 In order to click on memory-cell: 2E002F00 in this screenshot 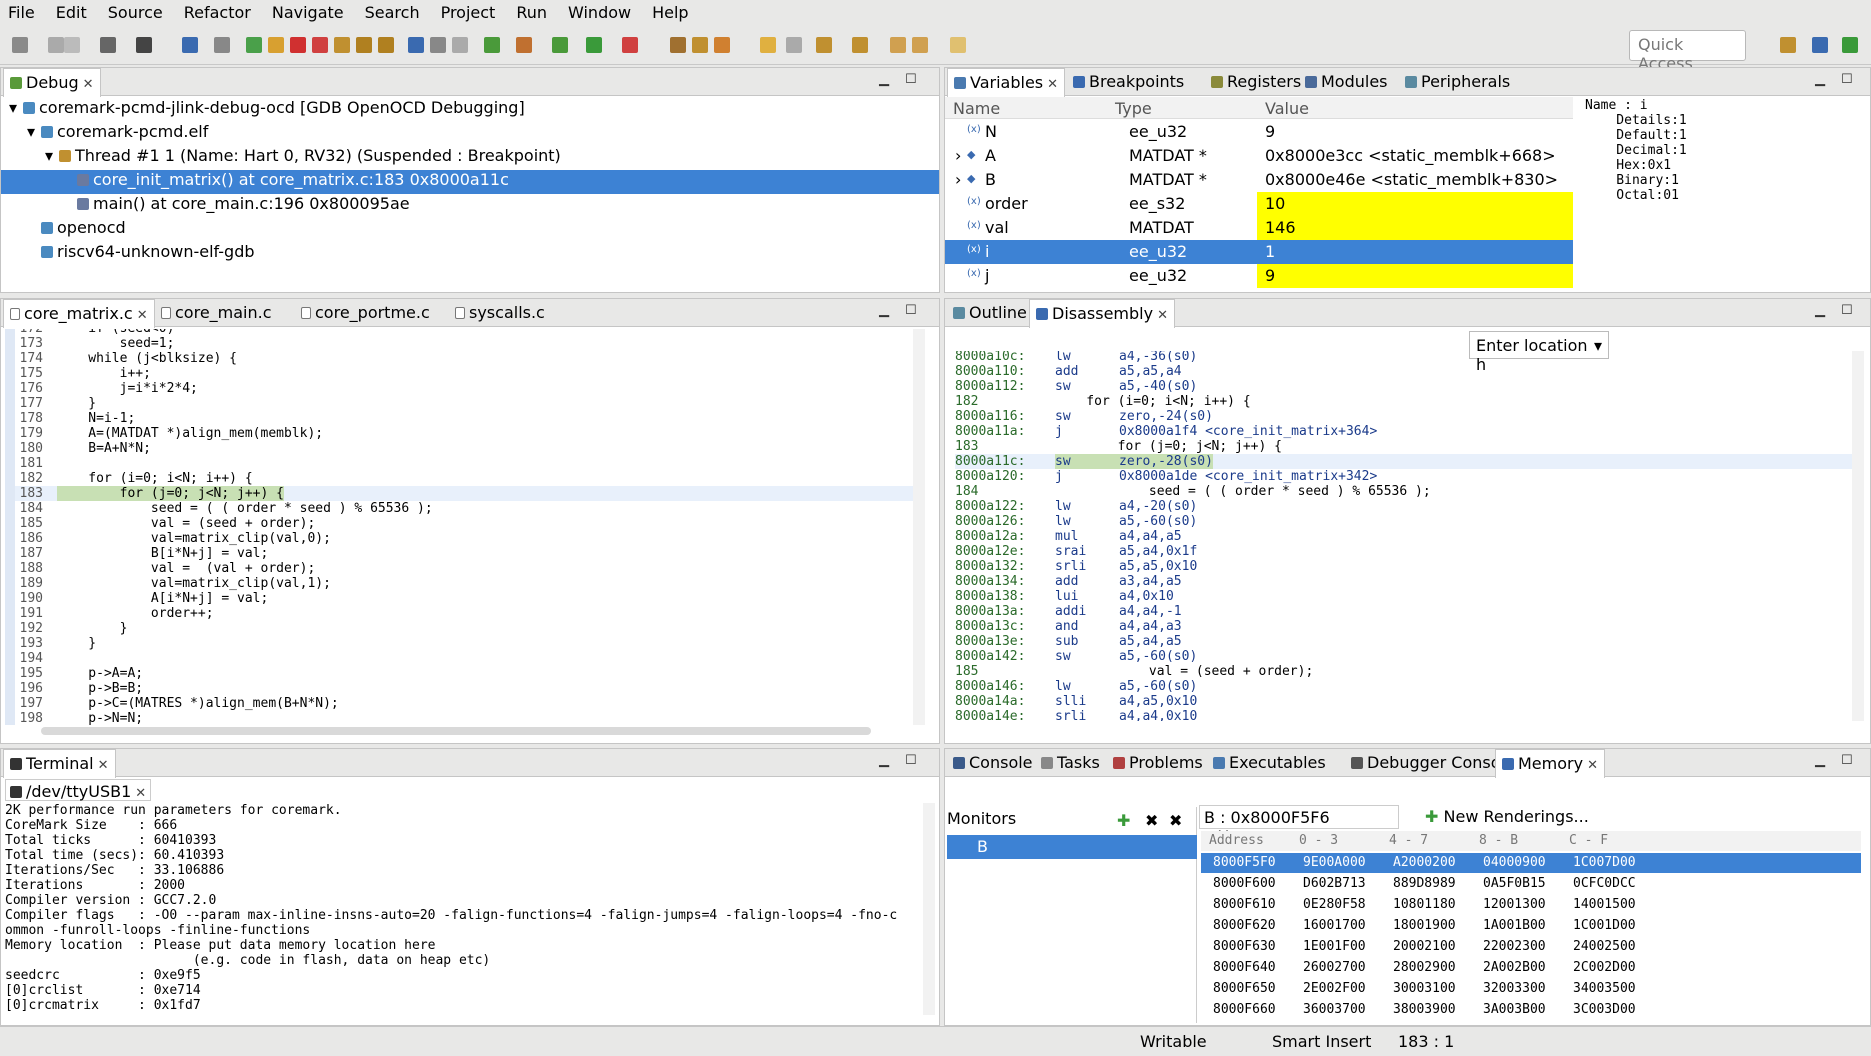, I will do `click(1334, 988)`.